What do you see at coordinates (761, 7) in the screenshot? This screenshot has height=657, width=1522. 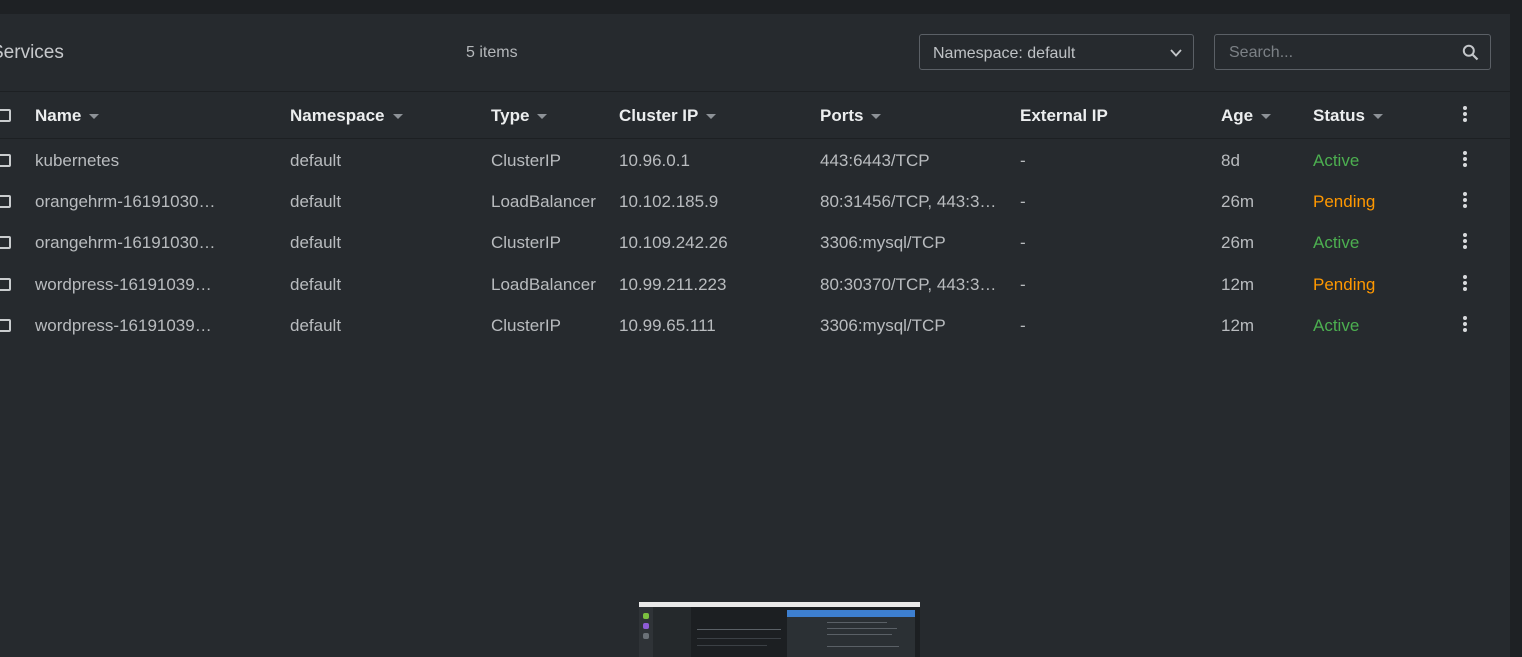 I see `top-bar` at bounding box center [761, 7].